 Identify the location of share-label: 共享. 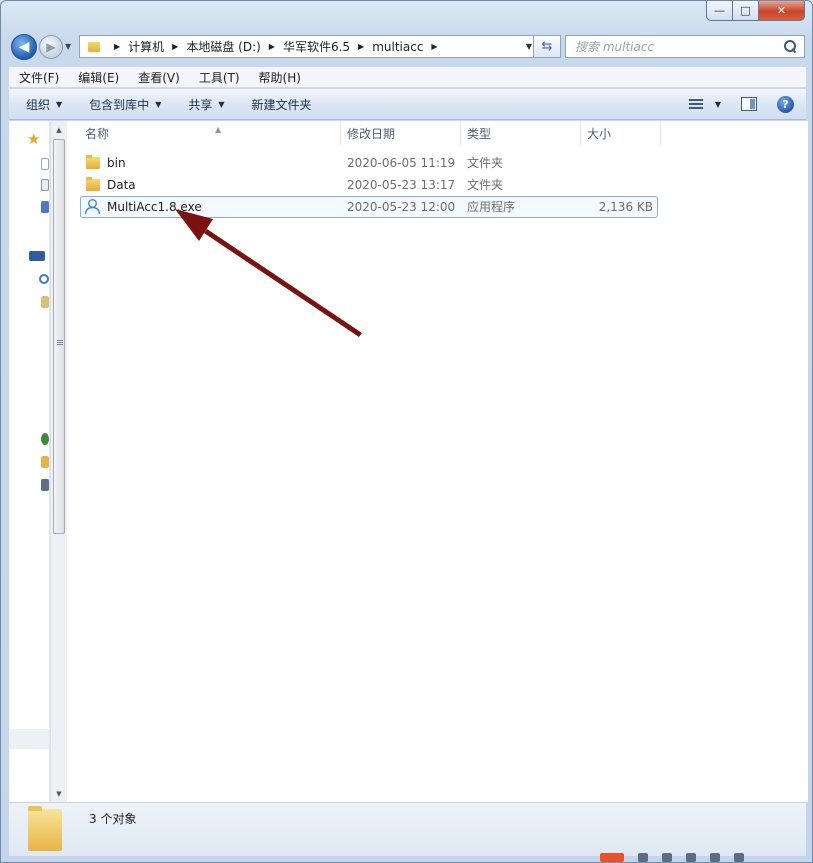
(200, 104).